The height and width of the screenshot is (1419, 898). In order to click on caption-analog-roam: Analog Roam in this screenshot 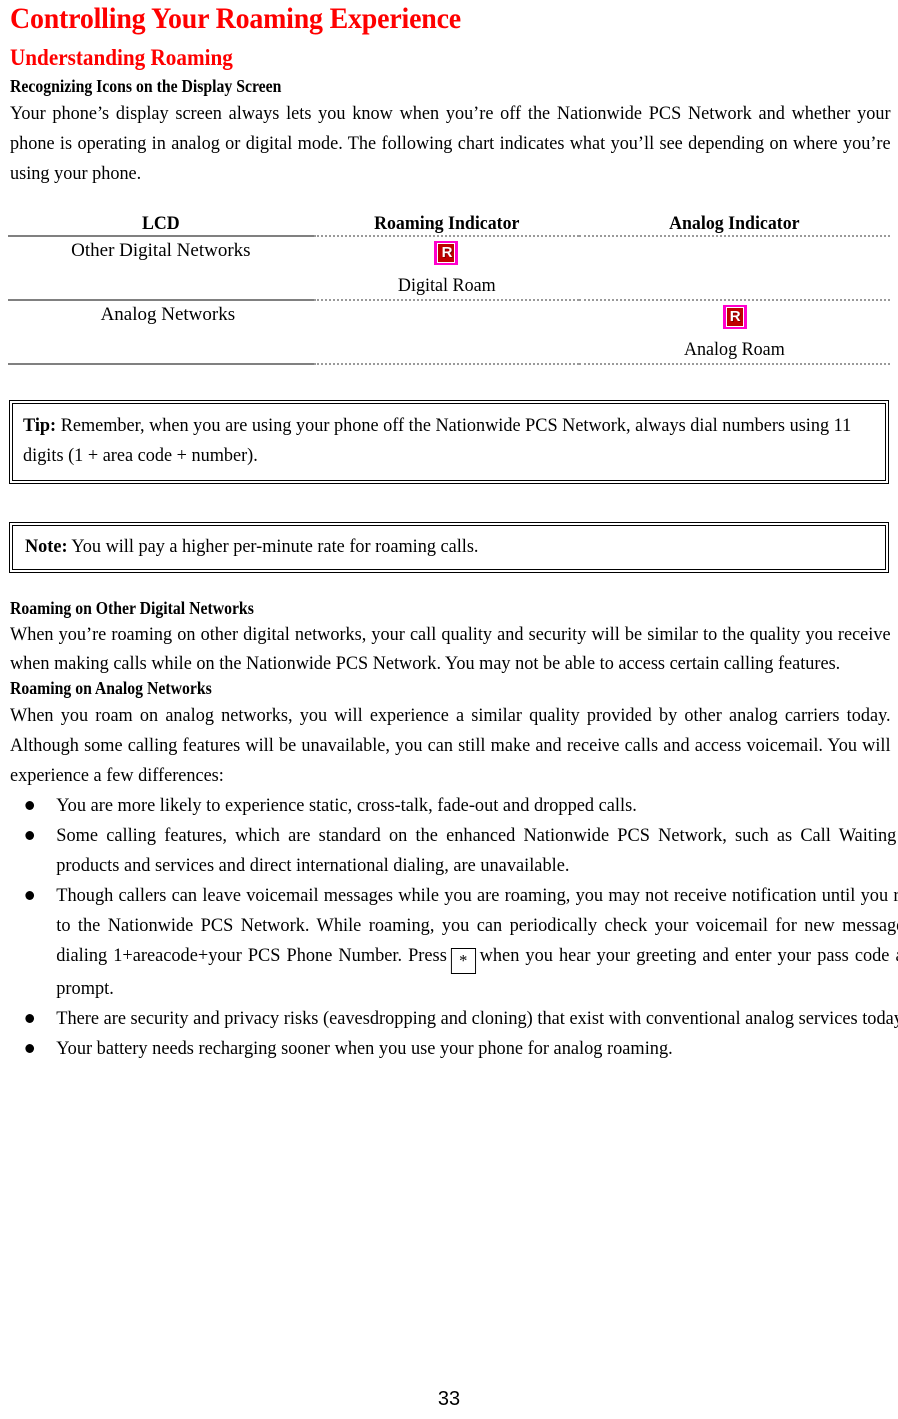, I will do `click(735, 349)`.